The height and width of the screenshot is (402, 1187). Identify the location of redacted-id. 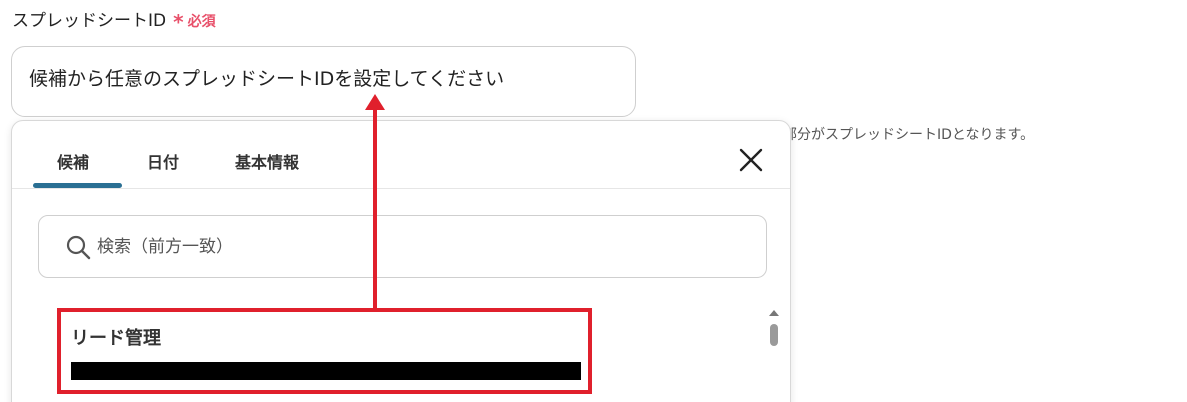
(326, 371).